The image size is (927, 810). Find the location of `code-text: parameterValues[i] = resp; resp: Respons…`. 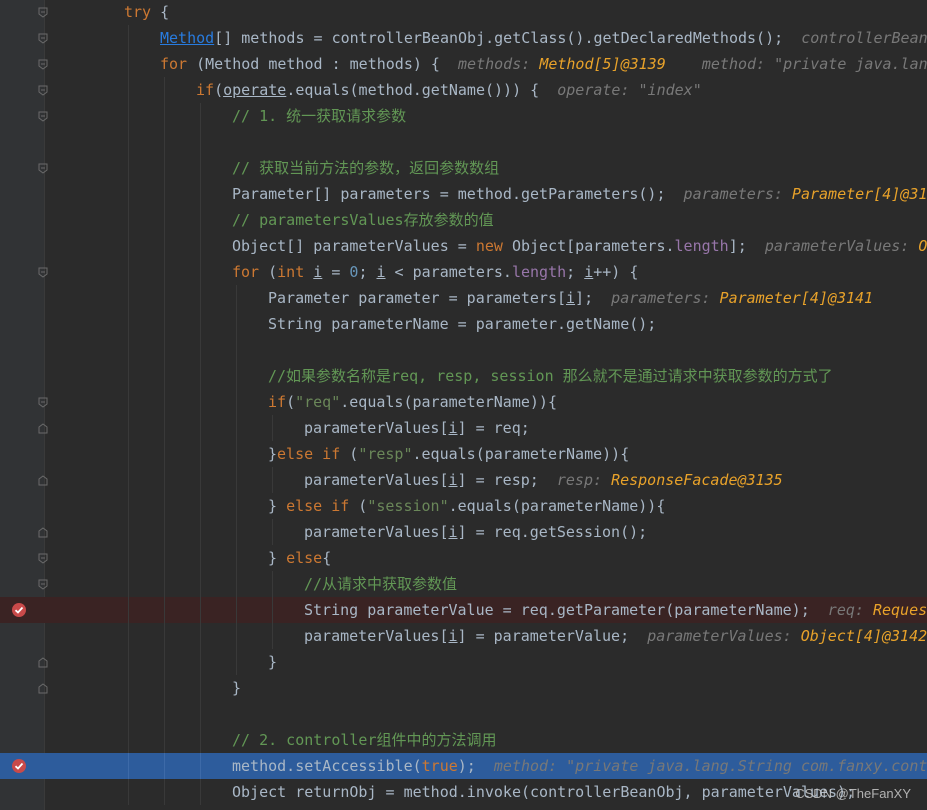

code-text: parameterValues[i] = resp; resp: Respons… is located at coordinates (543, 480).